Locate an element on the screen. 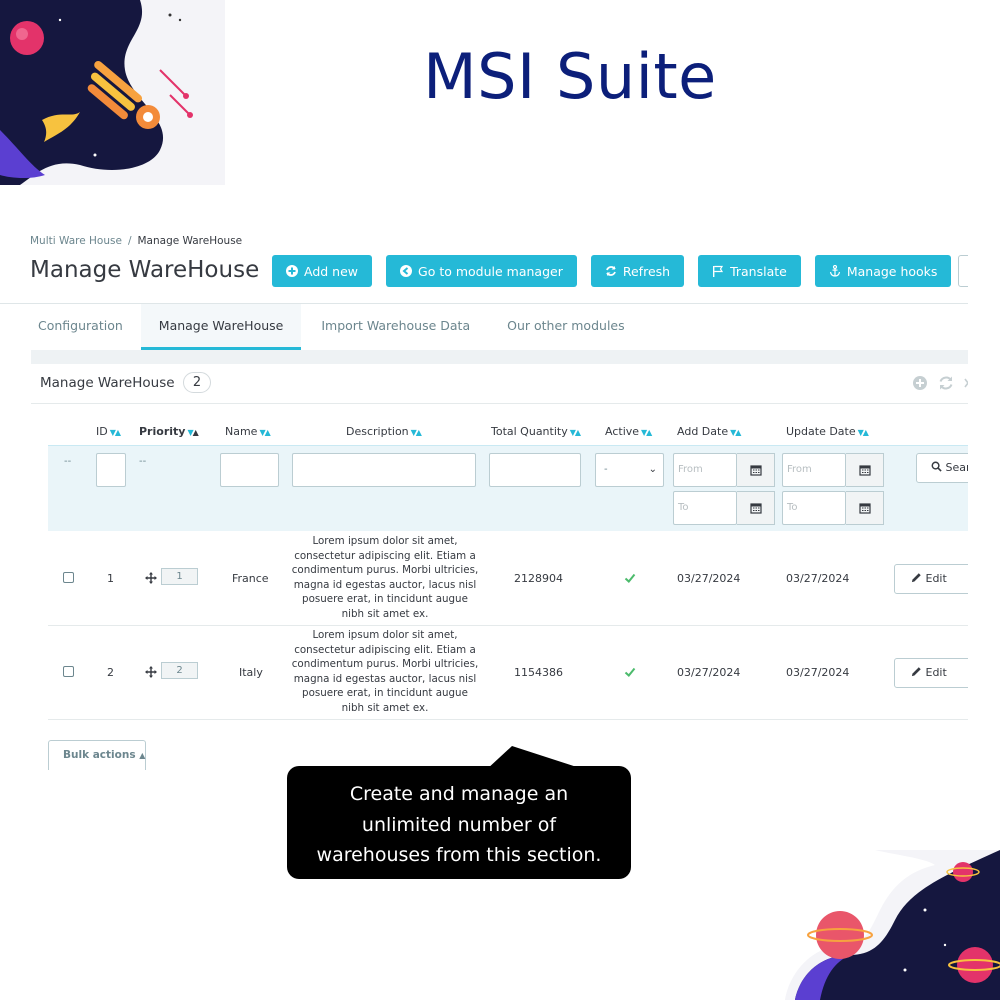 The height and width of the screenshot is (1000, 1000). col-update-date-label: Update Date is located at coordinates (821, 431).